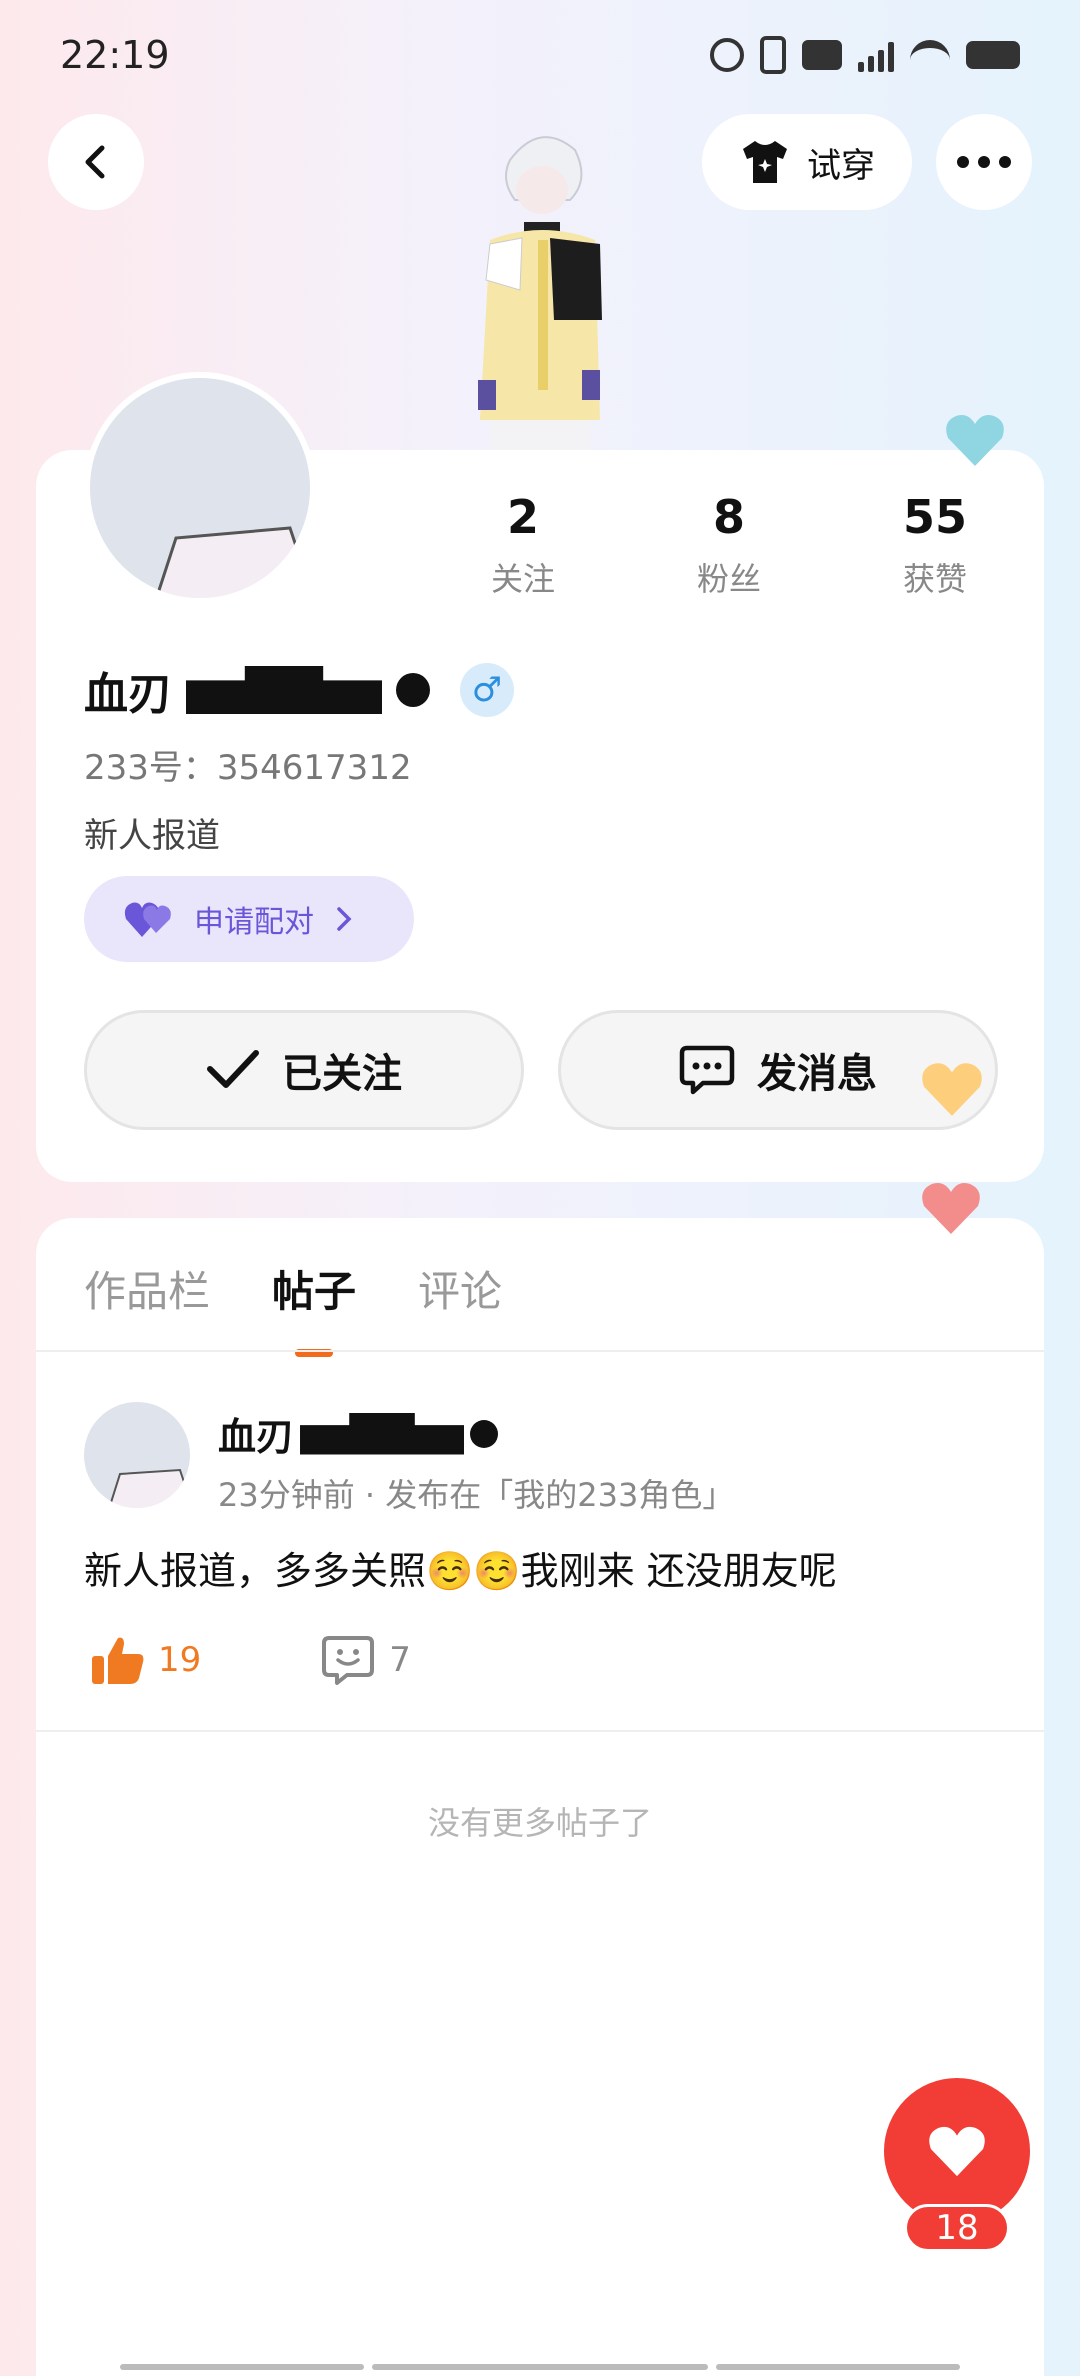 This screenshot has height=2376, width=1080. I want to click on profile-stats: 2 关注 8 粉丝 55 获赞, so click(730, 545).